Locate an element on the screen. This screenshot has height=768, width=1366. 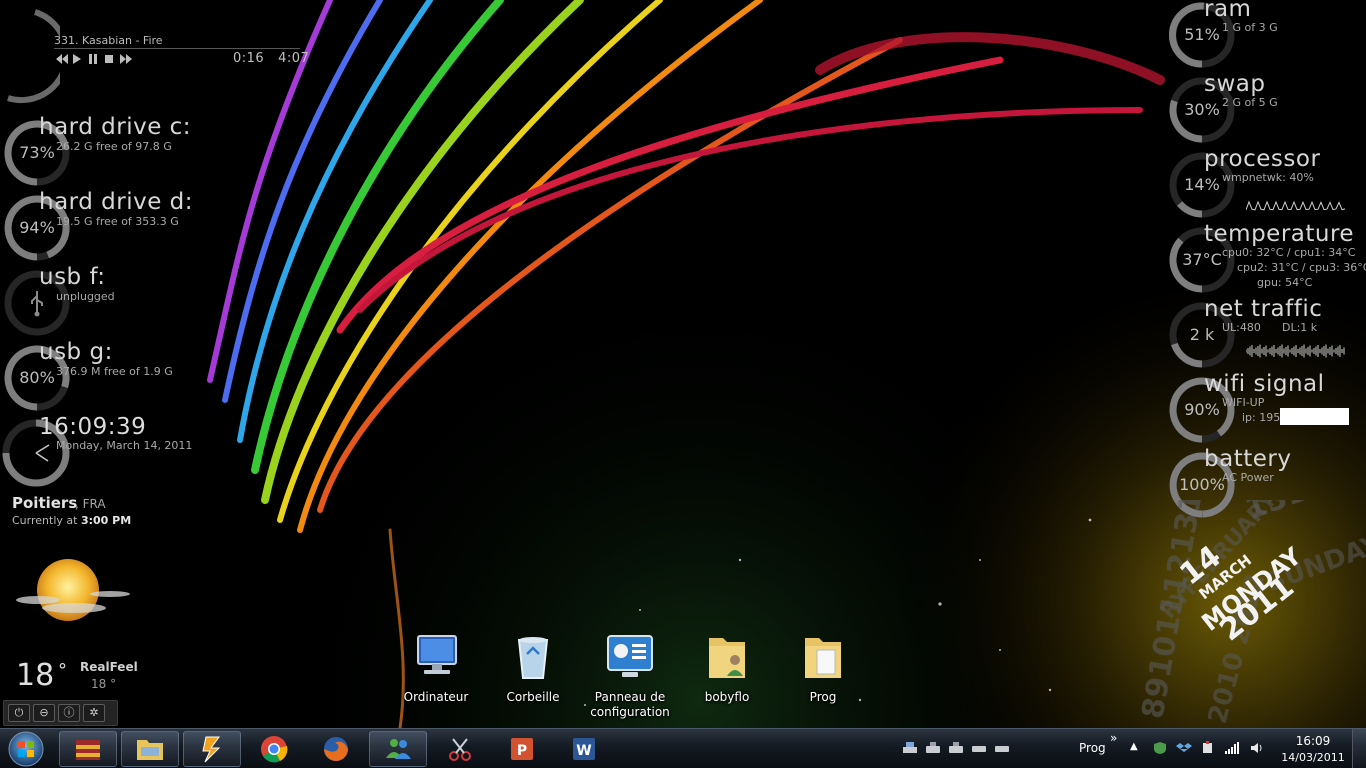
gauge-swap: 30% swap 2 G of 5 G is located at coordinates (1266, 110).